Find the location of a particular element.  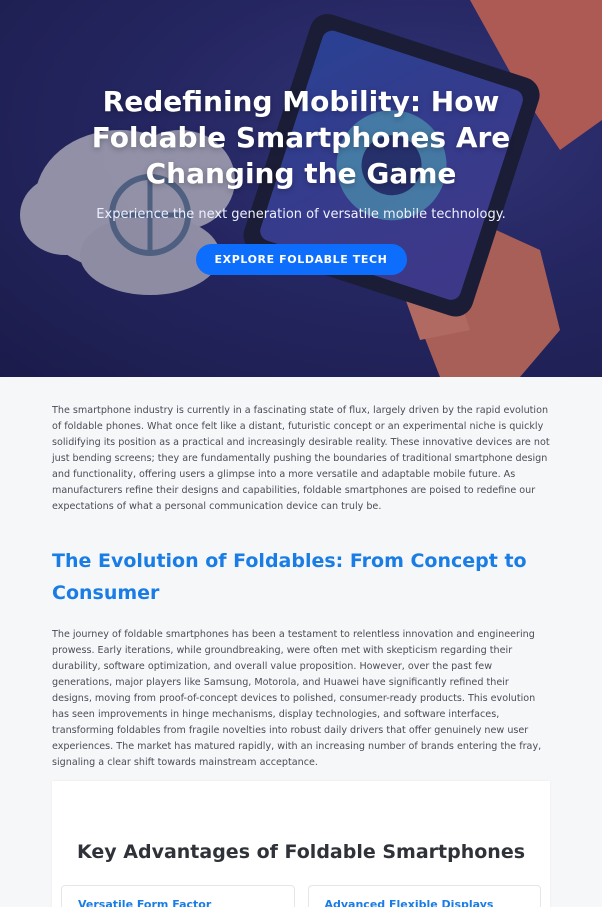

explore-foldable-tech-button: EXPLORE FOLDABLE TECH is located at coordinates (301, 259).